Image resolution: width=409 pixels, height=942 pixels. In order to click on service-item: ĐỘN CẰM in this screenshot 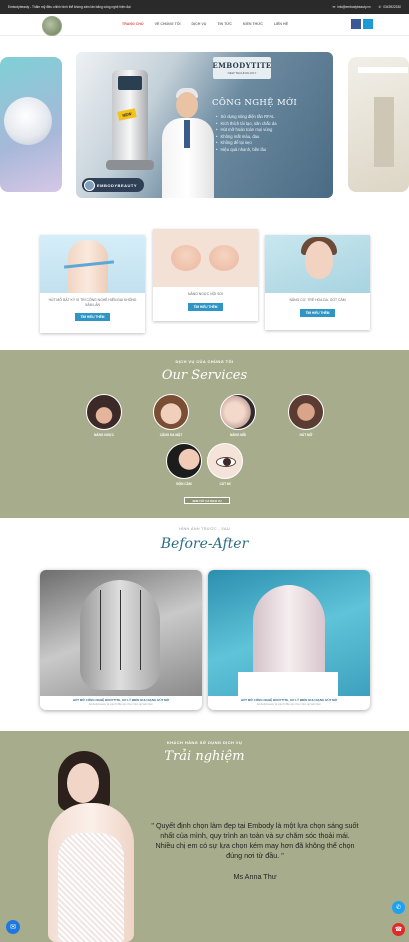, I will do `click(184, 464)`.